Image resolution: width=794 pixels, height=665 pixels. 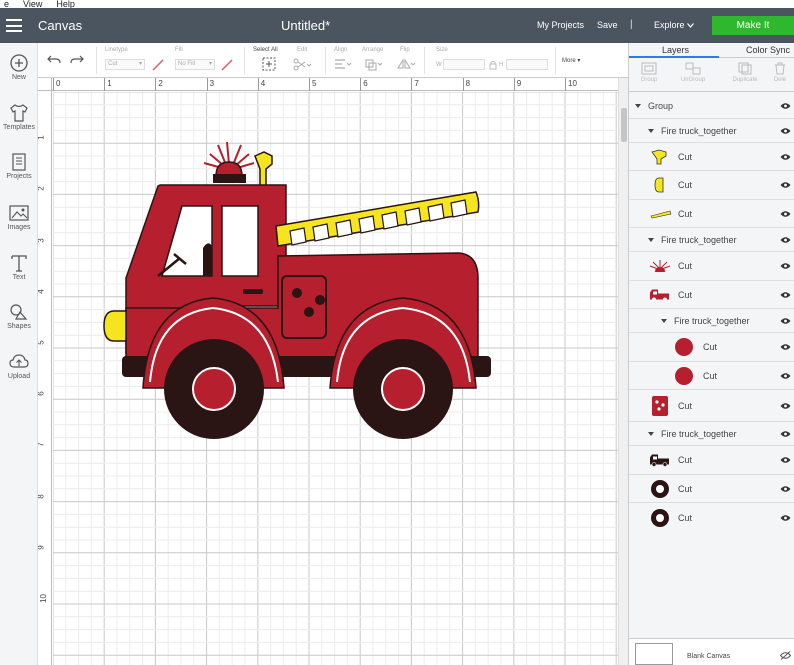 What do you see at coordinates (493, 65) in the screenshot?
I see `lock-icon` at bounding box center [493, 65].